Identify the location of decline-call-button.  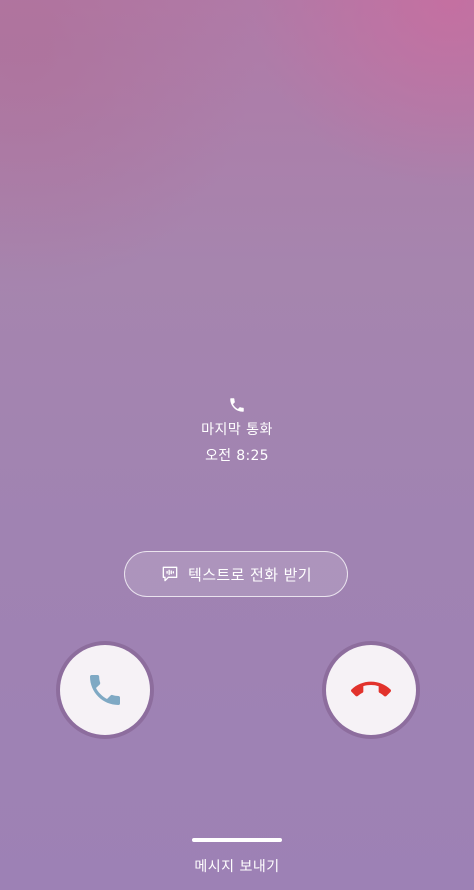
(371, 690).